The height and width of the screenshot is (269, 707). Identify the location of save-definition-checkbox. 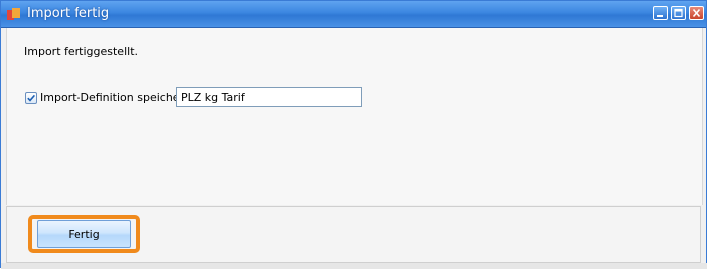
(31, 98).